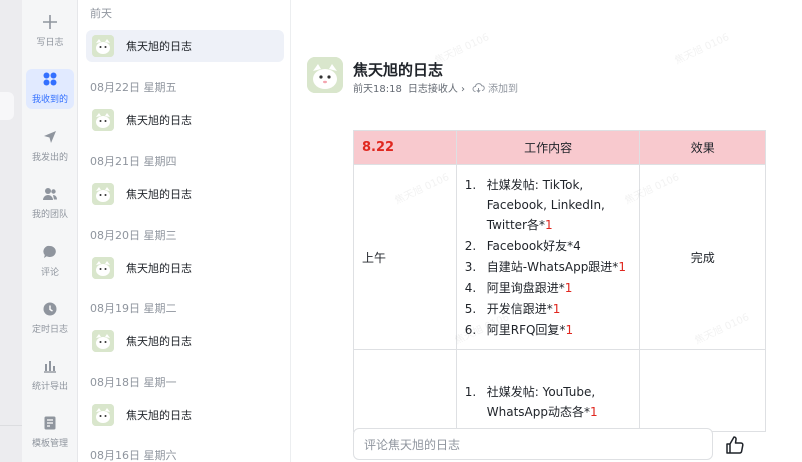 Image resolution: width=802 pixels, height=462 pixels. Describe the element at coordinates (50, 43) in the screenshot. I see `nav-label: 写日志` at that location.